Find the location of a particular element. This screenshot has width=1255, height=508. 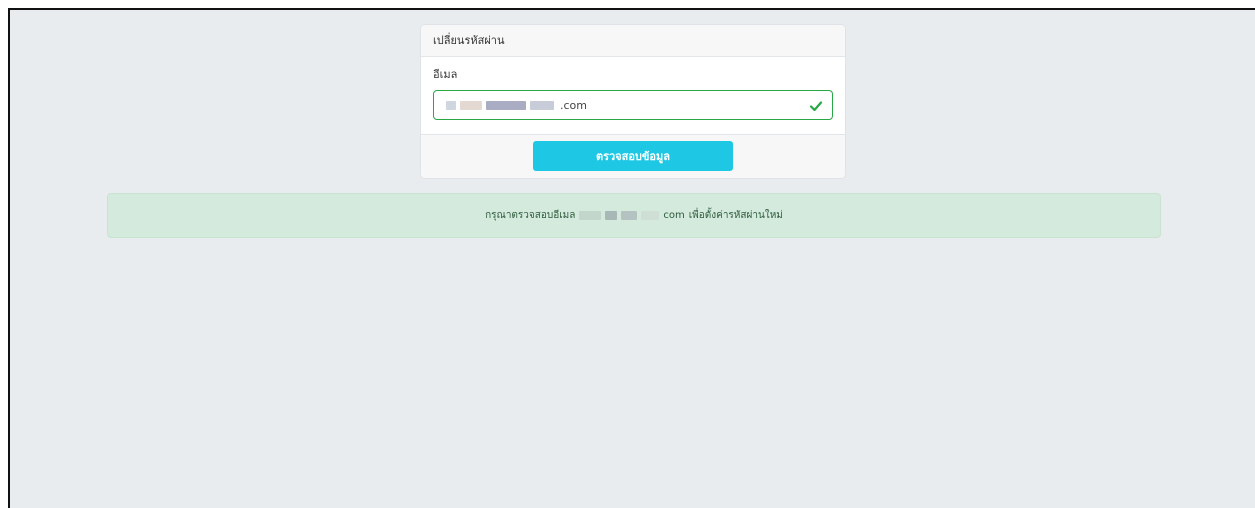

email-label: อีเมล is located at coordinates (445, 74).